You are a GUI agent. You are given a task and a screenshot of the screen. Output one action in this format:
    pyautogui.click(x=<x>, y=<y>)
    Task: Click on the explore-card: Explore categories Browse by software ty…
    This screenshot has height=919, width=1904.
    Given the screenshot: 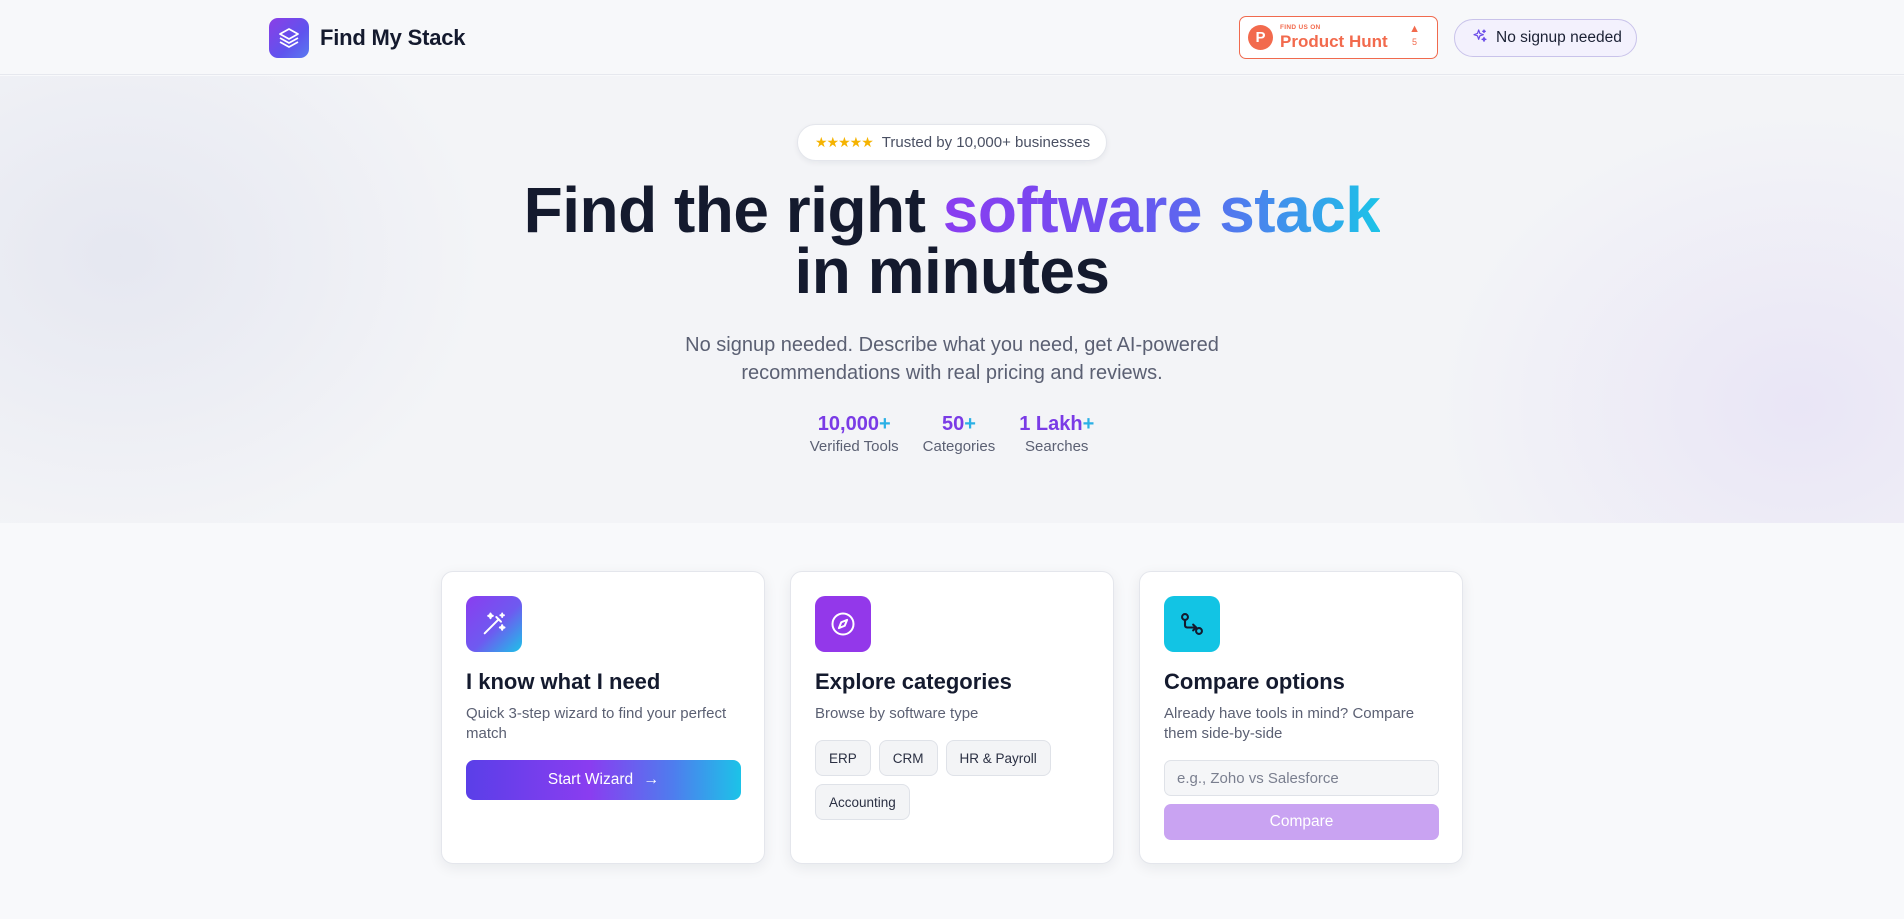 What is the action you would take?
    pyautogui.click(x=952, y=717)
    